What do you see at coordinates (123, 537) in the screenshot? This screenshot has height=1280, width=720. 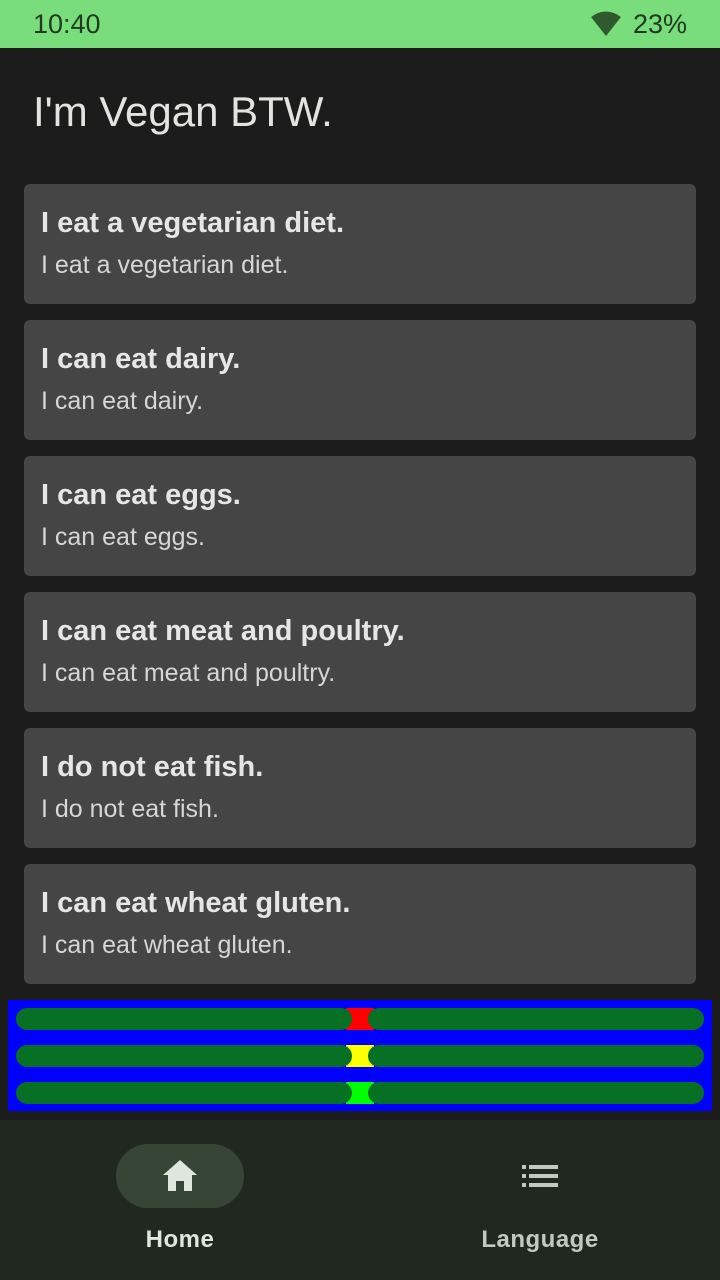 I see `card-subtitle: I can eat eggs.` at bounding box center [123, 537].